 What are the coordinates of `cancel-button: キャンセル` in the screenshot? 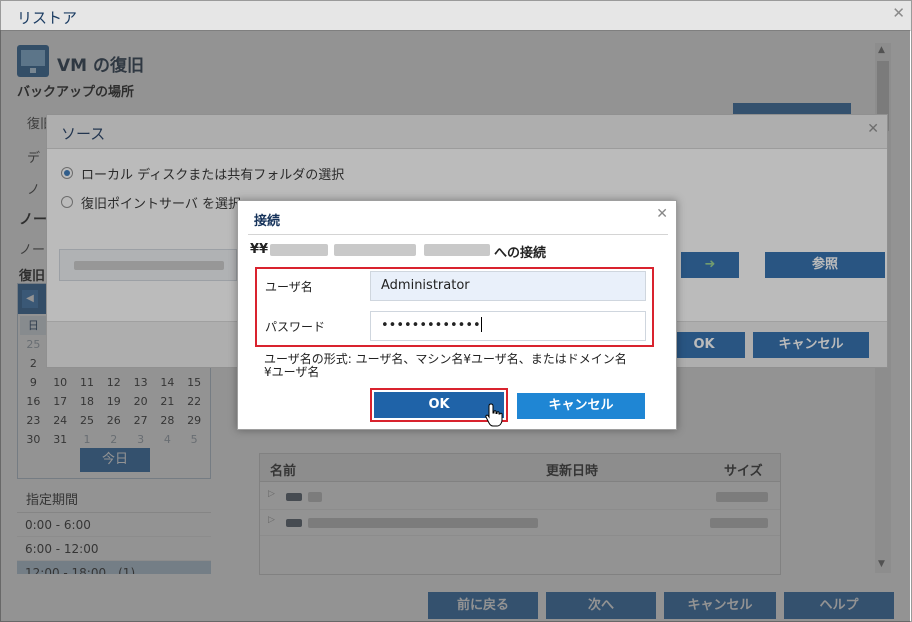 It's located at (581, 406).